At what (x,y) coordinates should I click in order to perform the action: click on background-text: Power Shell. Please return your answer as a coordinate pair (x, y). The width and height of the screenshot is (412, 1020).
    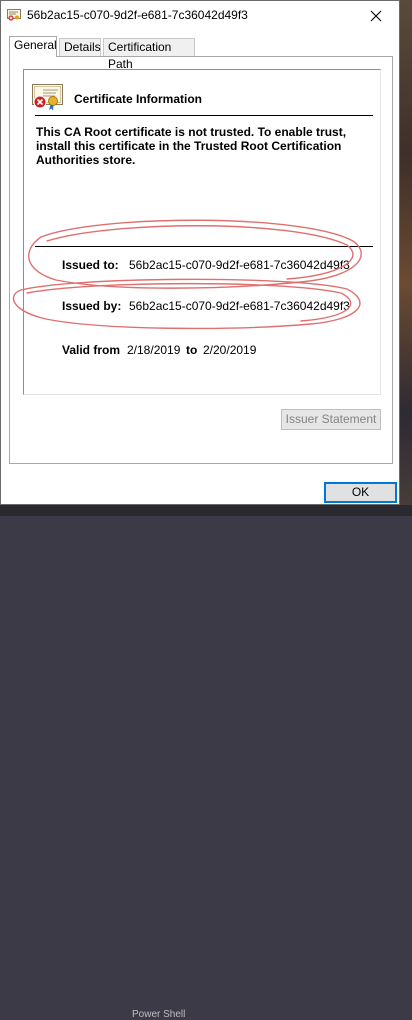
    Looking at the image, I should click on (159, 1014).